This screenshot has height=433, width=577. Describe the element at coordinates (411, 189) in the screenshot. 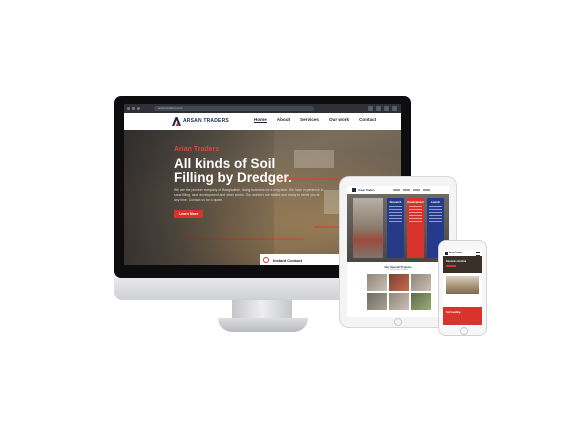

I see `tablet-nav` at that location.